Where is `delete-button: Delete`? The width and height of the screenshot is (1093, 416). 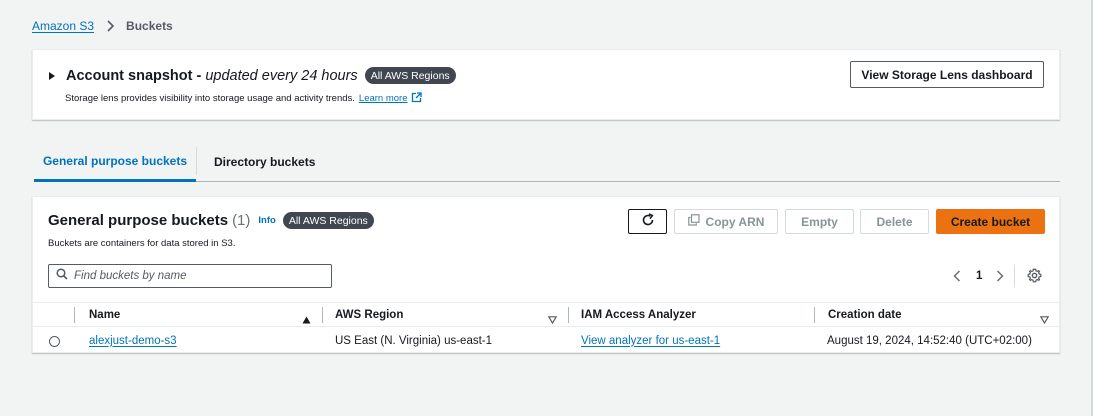
delete-button: Delete is located at coordinates (894, 221).